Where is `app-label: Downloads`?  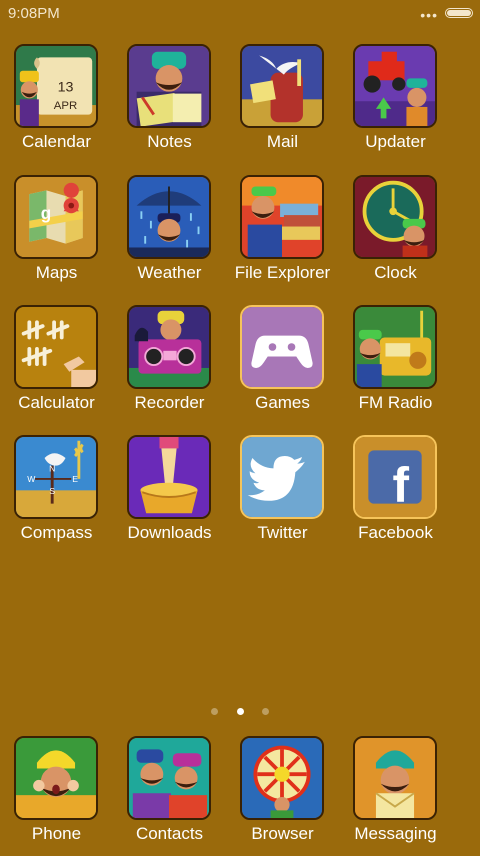
app-label: Downloads is located at coordinates (169, 532).